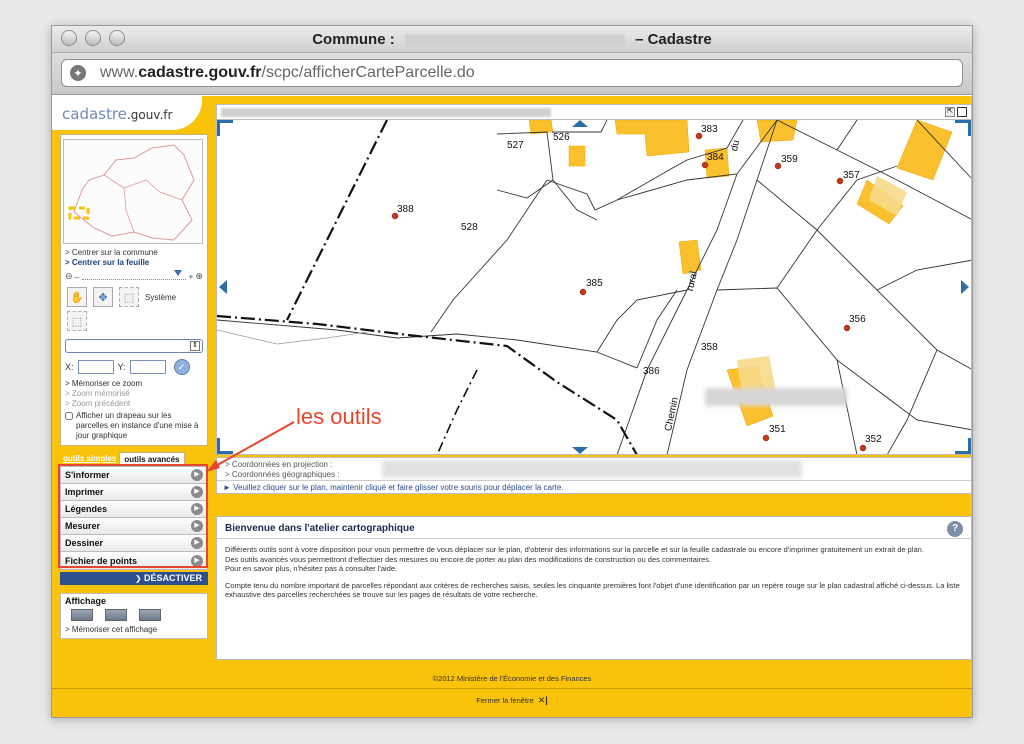 The image size is (1024, 744). Describe the element at coordinates (580, 450) in the screenshot. I see `pan-down-arrow-icon` at that location.